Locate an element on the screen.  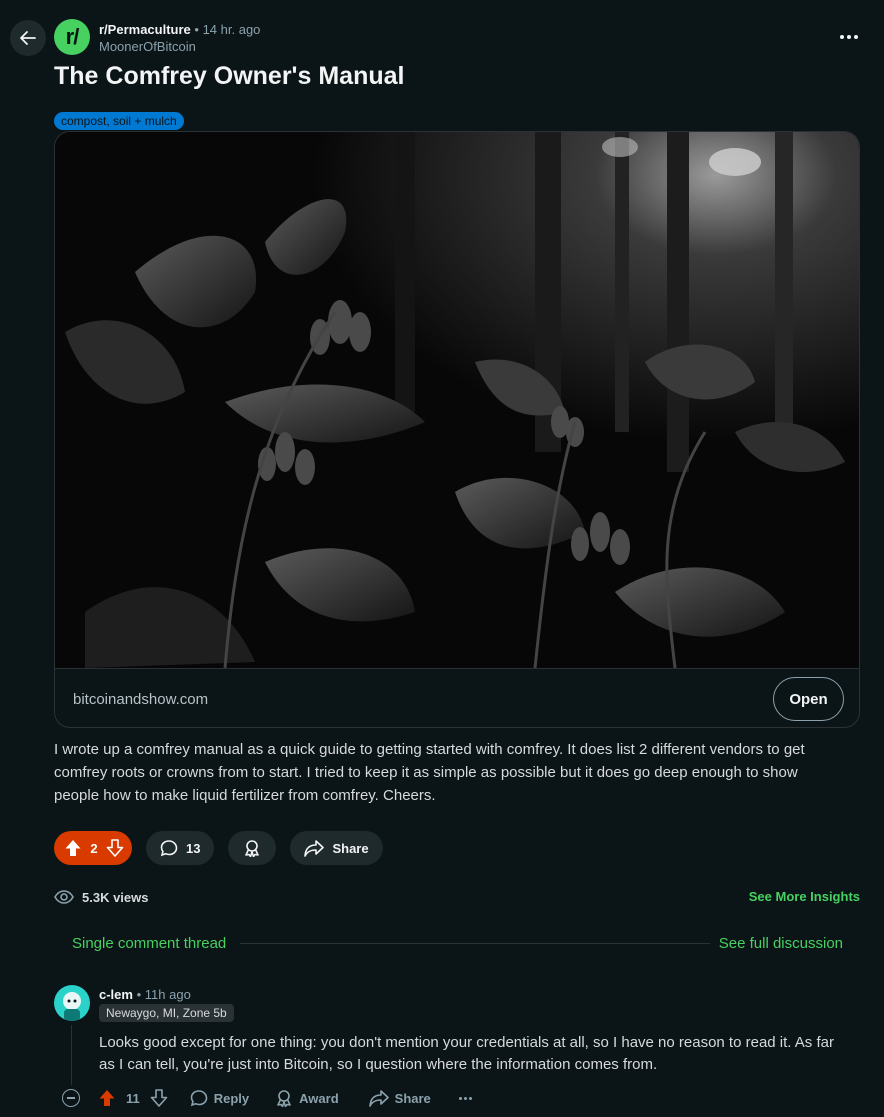
back-arrow-icon is located at coordinates (28, 38).